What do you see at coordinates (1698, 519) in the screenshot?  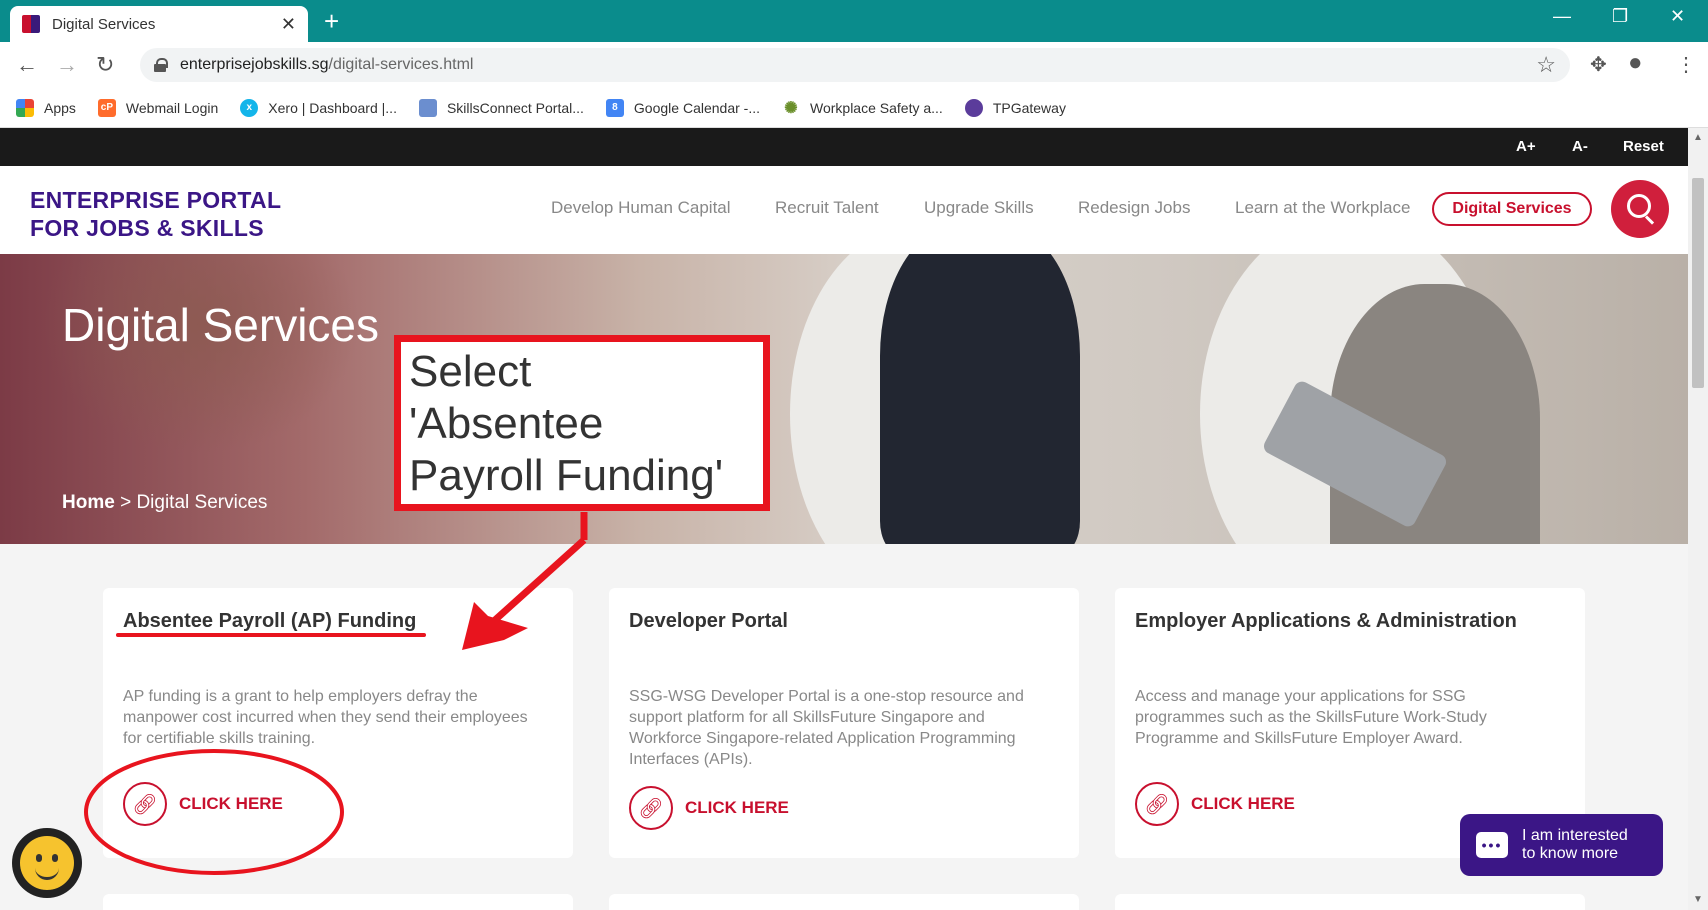 I see `page-scrollbar: ▲ ▼` at bounding box center [1698, 519].